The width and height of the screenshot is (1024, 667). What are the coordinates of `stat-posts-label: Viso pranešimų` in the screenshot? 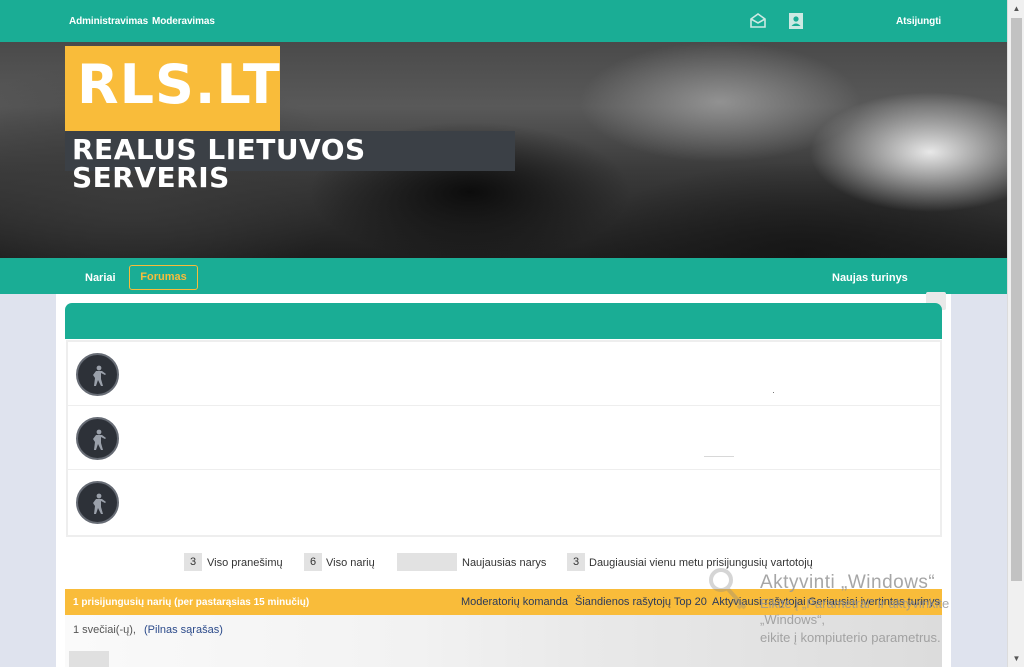 It's located at (245, 563).